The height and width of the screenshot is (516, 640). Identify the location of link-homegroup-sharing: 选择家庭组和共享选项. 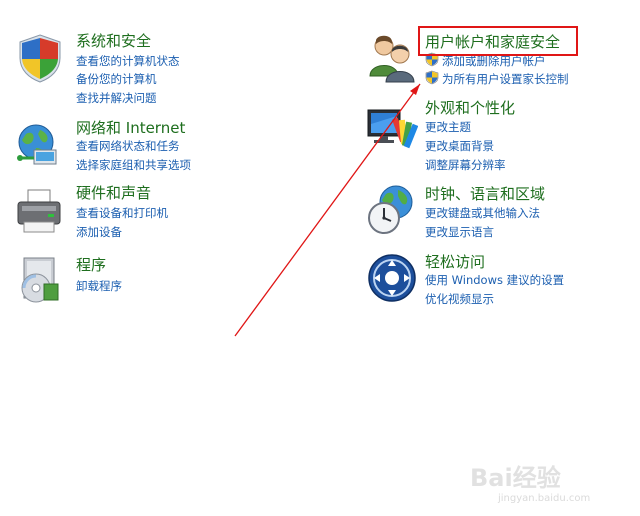
(133, 165).